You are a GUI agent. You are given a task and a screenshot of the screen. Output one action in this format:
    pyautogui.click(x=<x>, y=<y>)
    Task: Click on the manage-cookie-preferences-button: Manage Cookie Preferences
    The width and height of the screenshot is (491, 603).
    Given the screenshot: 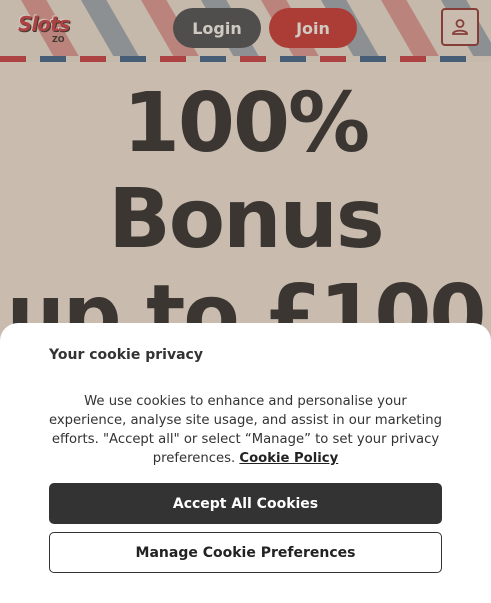 What is the action you would take?
    pyautogui.click(x=245, y=552)
    